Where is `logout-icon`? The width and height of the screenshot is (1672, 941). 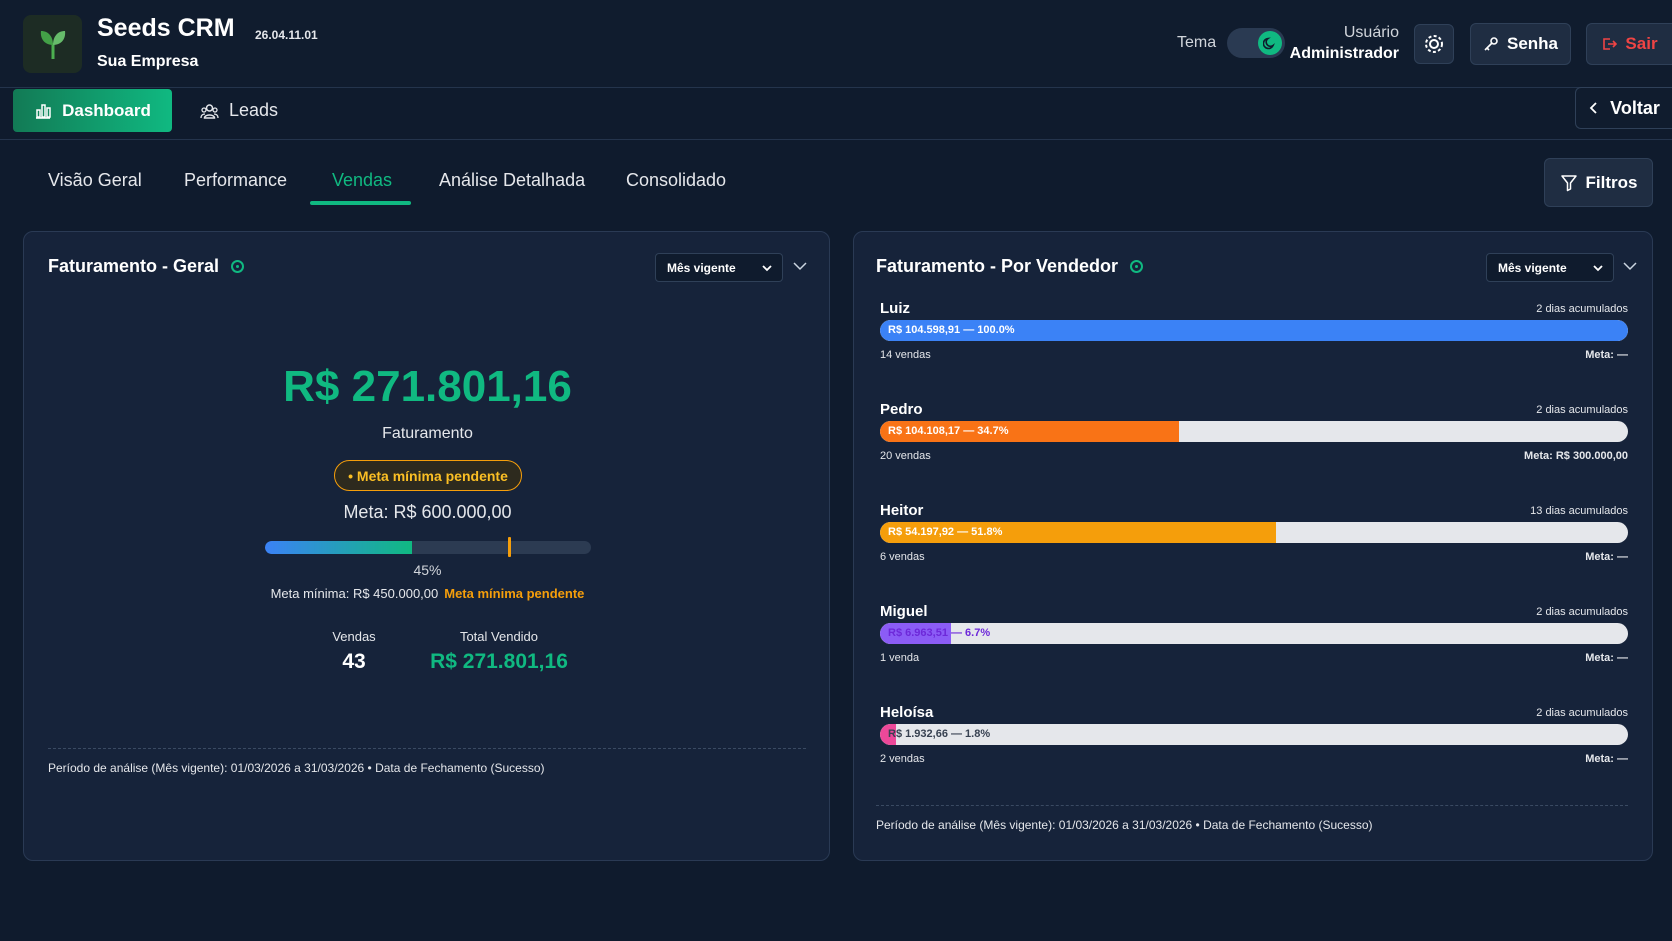 logout-icon is located at coordinates (1610, 44).